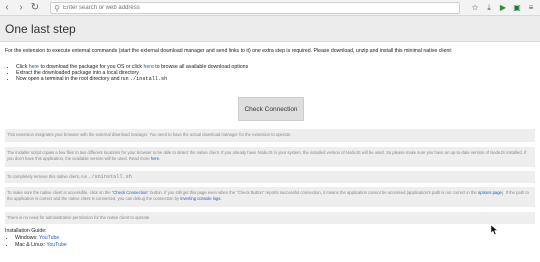 The height and width of the screenshot is (262, 540). What do you see at coordinates (155, 158) in the screenshot?
I see `read-more-link: here` at bounding box center [155, 158].